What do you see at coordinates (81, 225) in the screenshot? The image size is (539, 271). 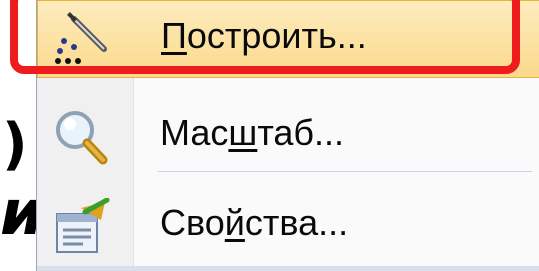 I see `properties-icon` at bounding box center [81, 225].